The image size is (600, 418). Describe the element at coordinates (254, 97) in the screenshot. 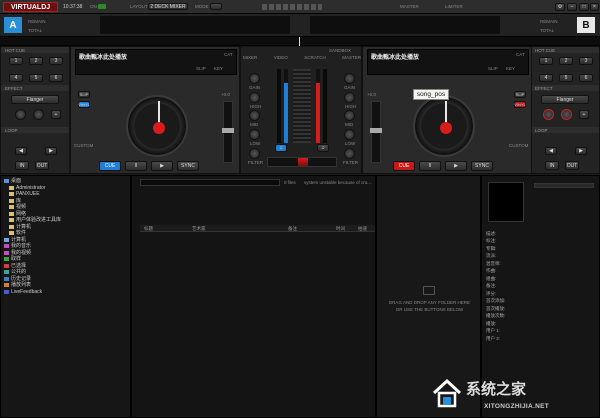

I see `high-knob-a` at that location.